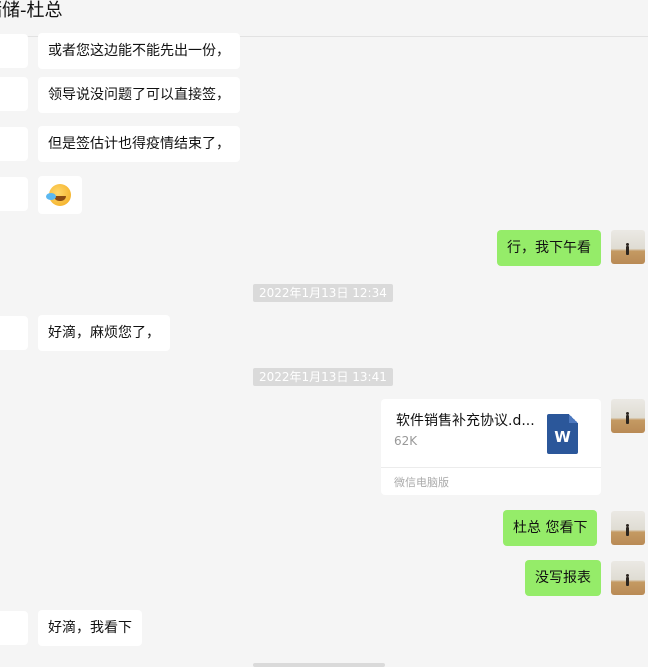  I want to click on emoji-message, so click(60, 195).